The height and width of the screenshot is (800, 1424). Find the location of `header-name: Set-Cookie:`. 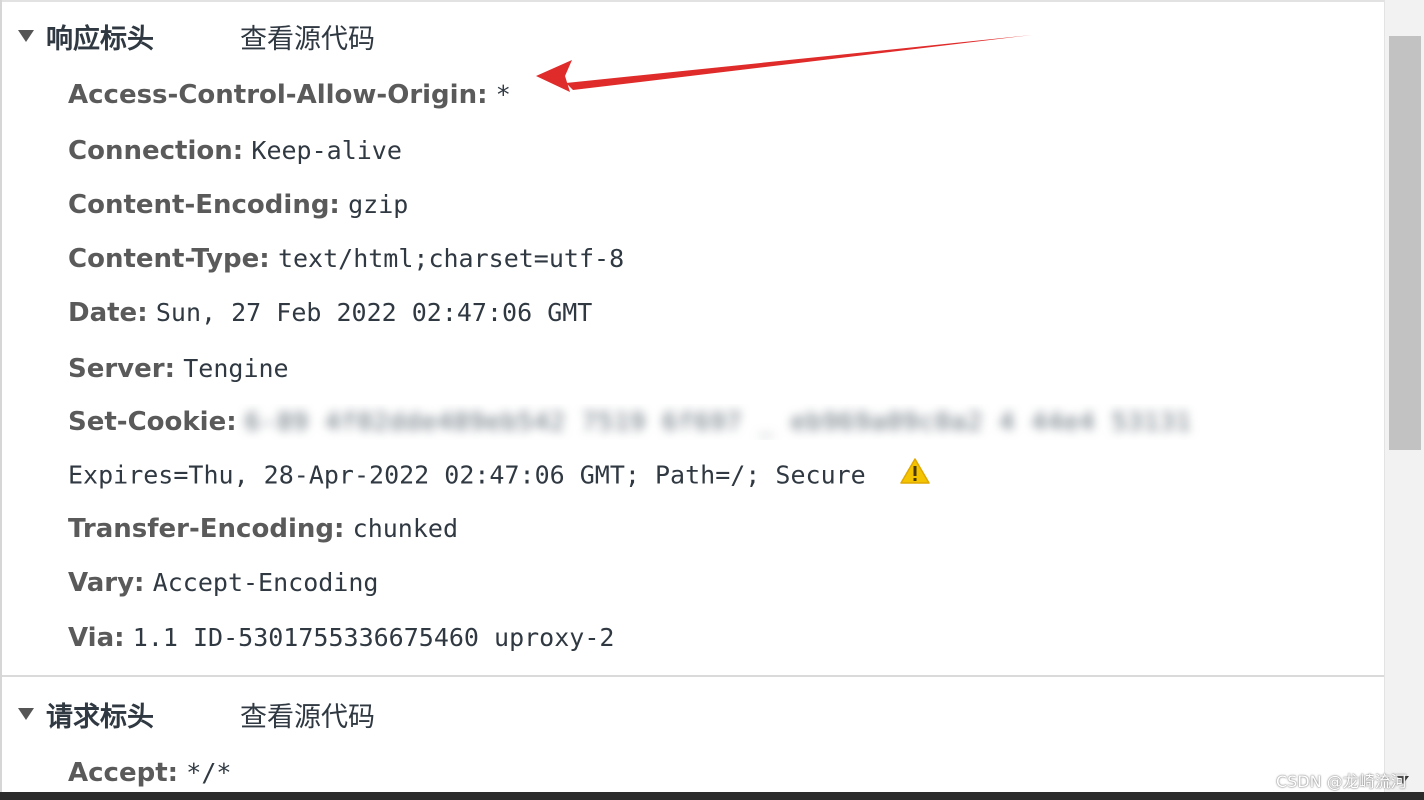

header-name: Set-Cookie: is located at coordinates (152, 422).